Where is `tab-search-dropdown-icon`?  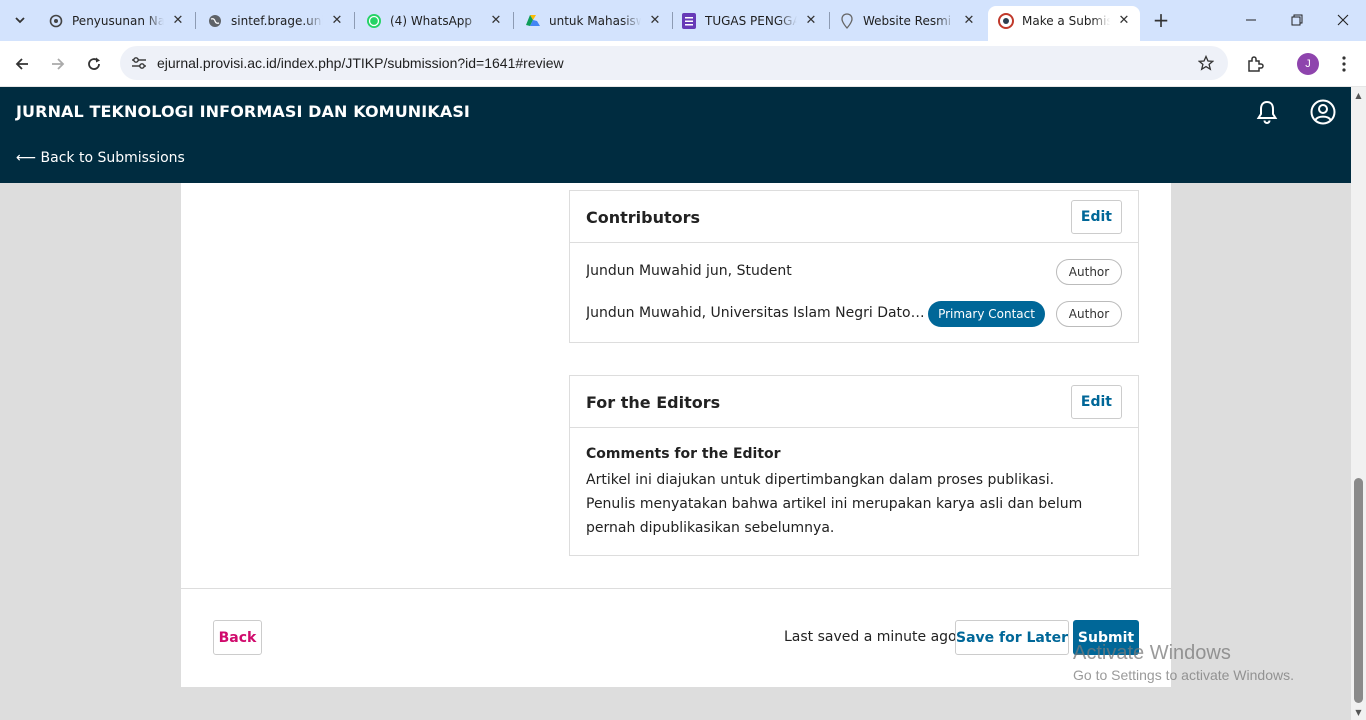 tab-search-dropdown-icon is located at coordinates (20, 20).